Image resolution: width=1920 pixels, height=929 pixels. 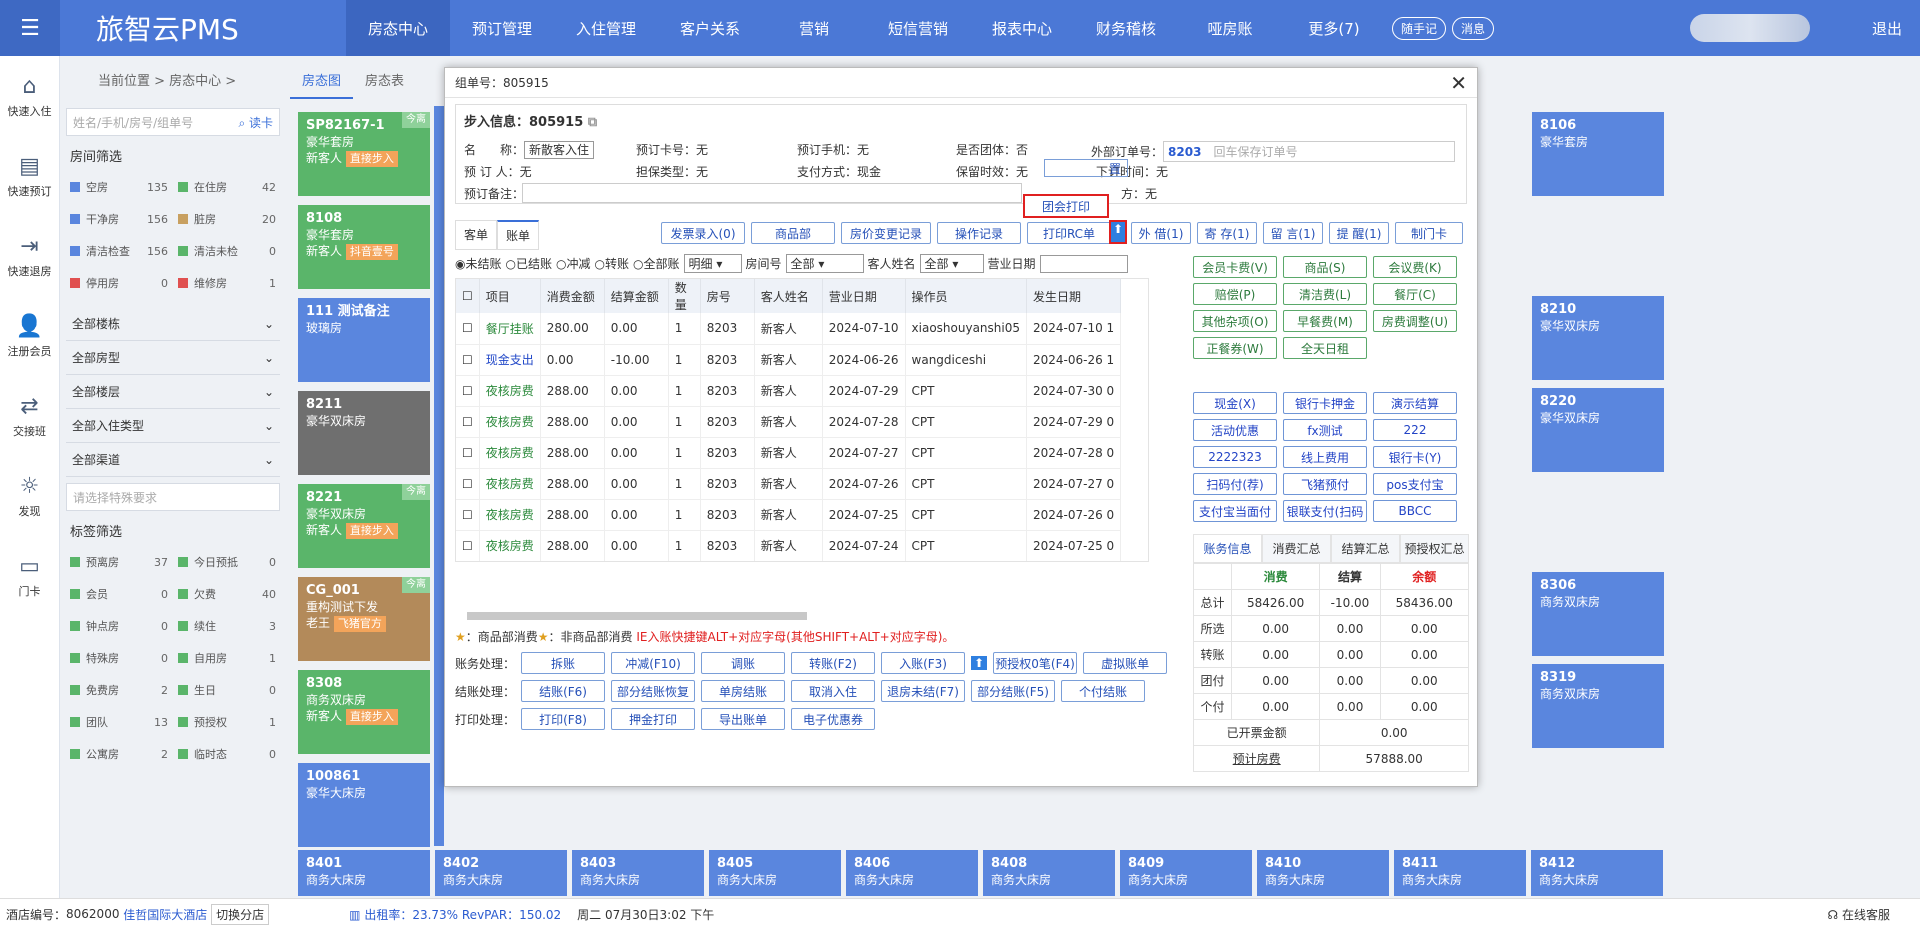 I want to click on tag-filter-item: 免费房 2, so click(x=119, y=690).